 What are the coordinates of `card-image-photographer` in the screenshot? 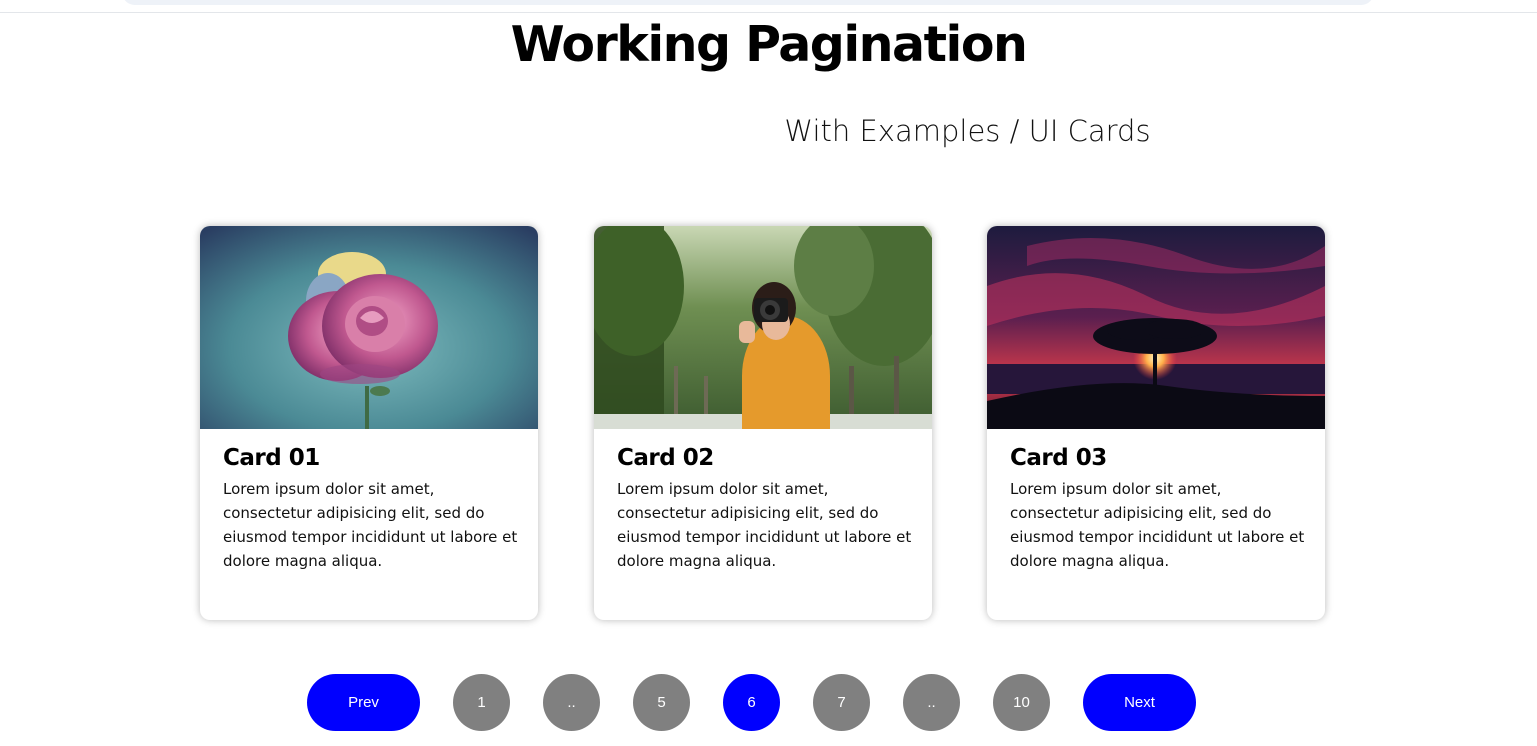 It's located at (763, 327).